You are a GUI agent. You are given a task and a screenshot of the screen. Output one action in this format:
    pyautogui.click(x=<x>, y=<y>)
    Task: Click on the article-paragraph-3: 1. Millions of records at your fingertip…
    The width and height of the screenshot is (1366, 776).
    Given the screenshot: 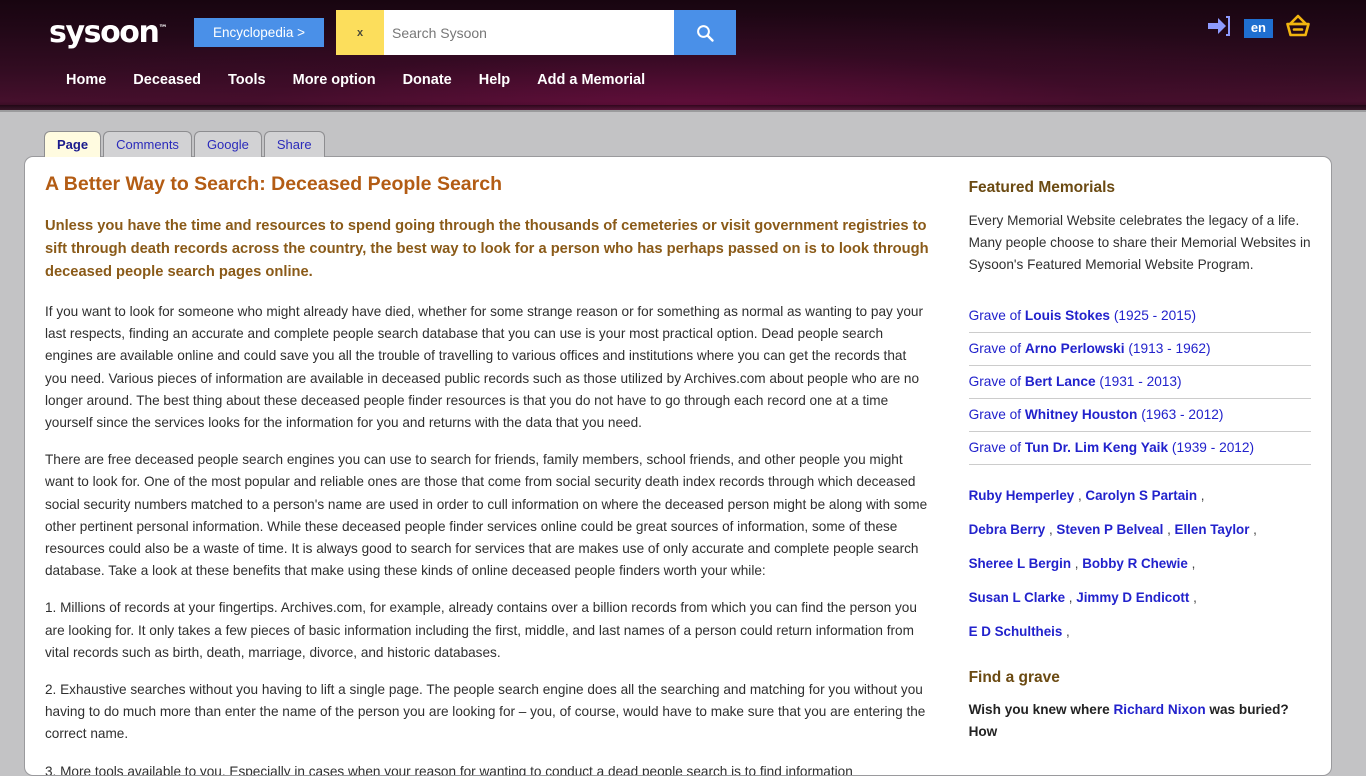 What is the action you would take?
    pyautogui.click(x=481, y=630)
    